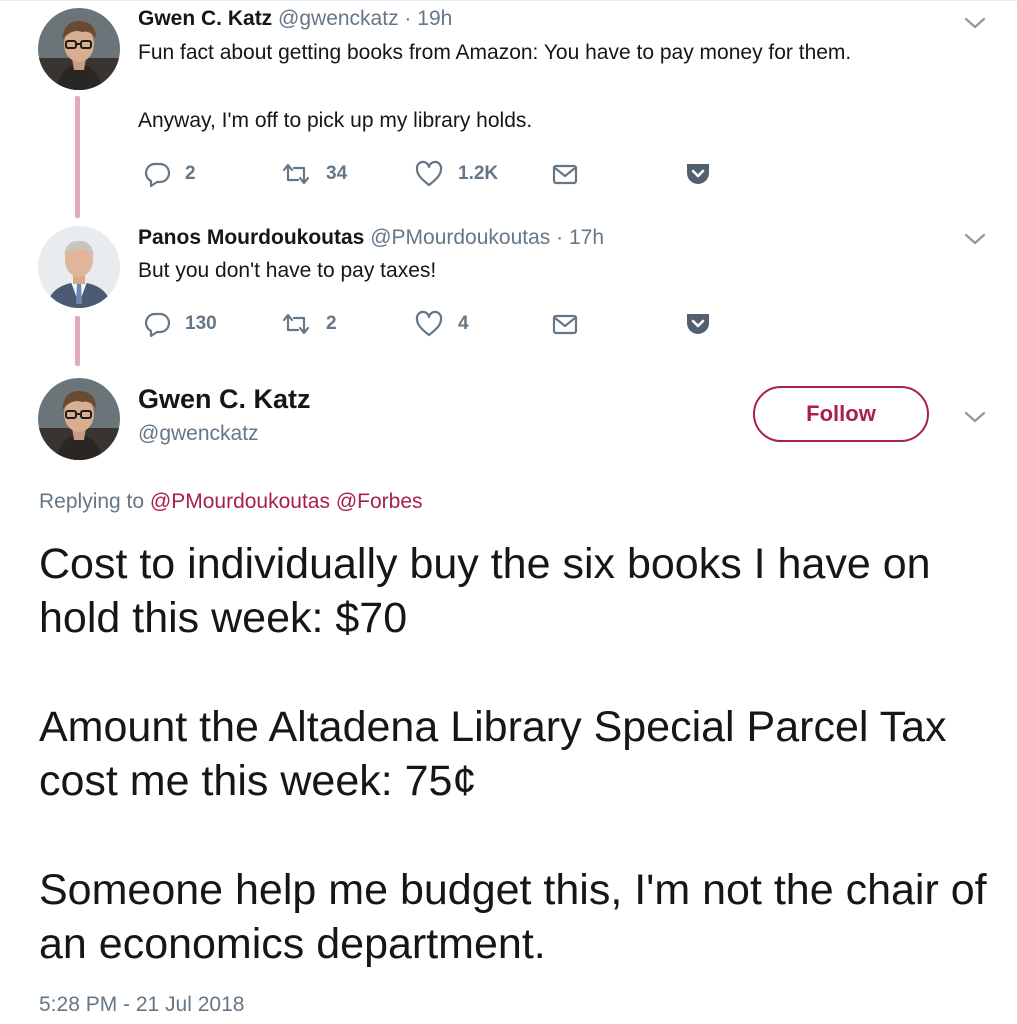  Describe the element at coordinates (460, 237) in the screenshot. I see `author-handle: @PMourdoukoutas` at that location.